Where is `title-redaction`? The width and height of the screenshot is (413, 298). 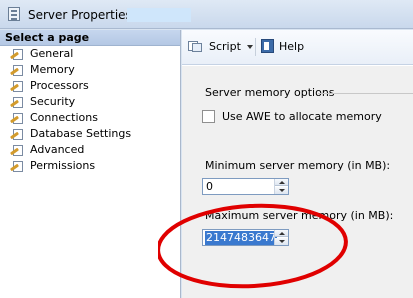 title-redaction is located at coordinates (159, 15).